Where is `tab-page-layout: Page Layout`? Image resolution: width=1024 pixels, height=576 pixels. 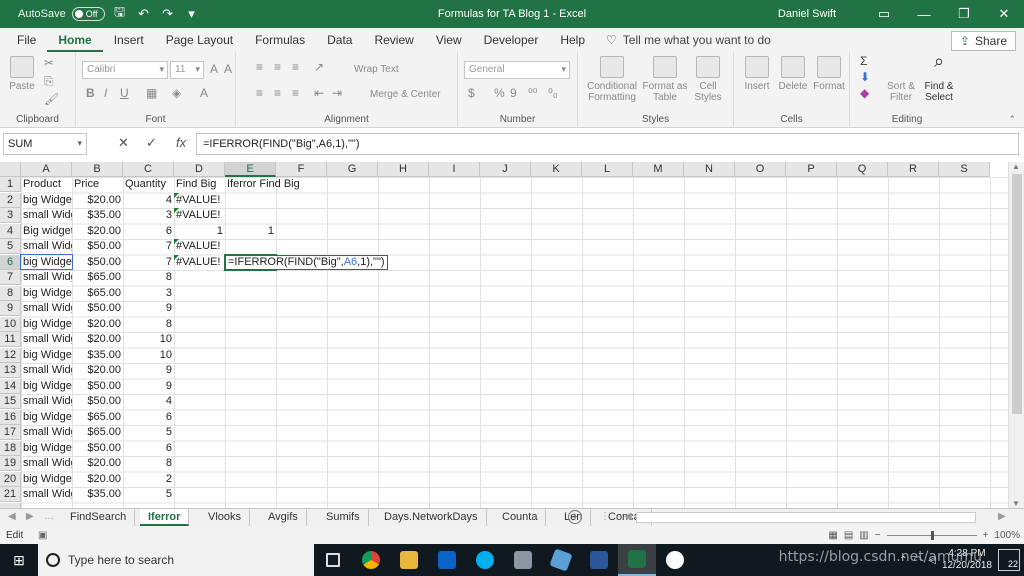
tab-page-layout: Page Layout is located at coordinates (199, 40).